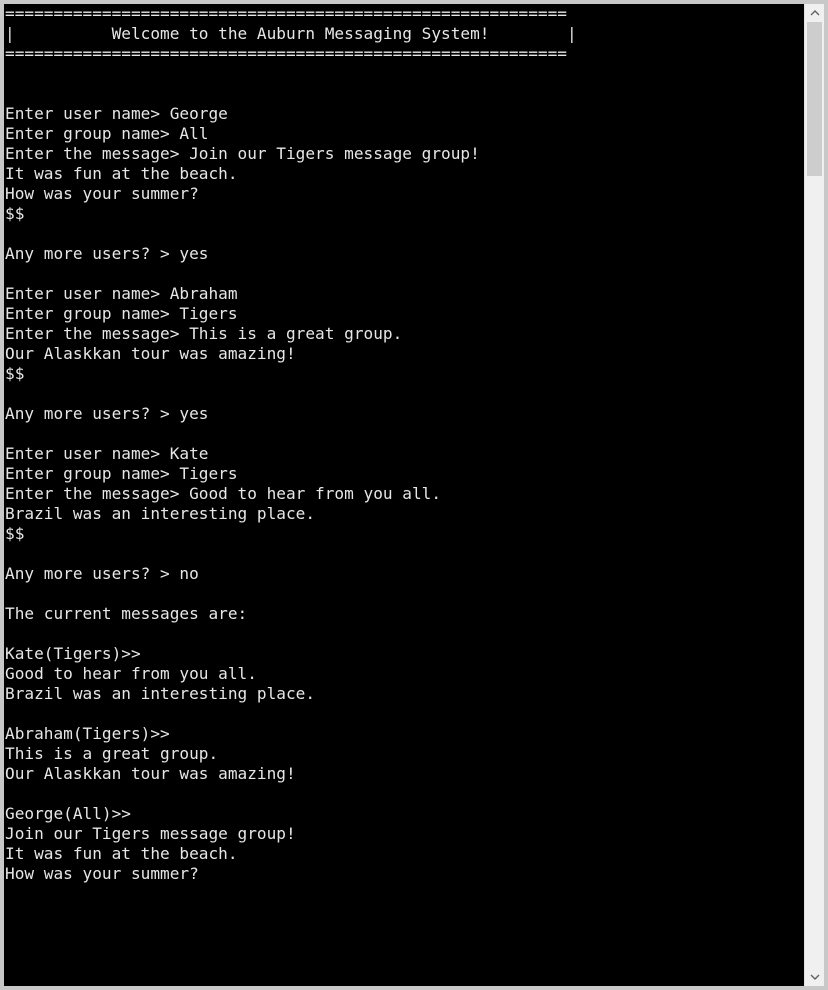  Describe the element at coordinates (68, 813) in the screenshot. I see `console-line: George(All)>>` at that location.